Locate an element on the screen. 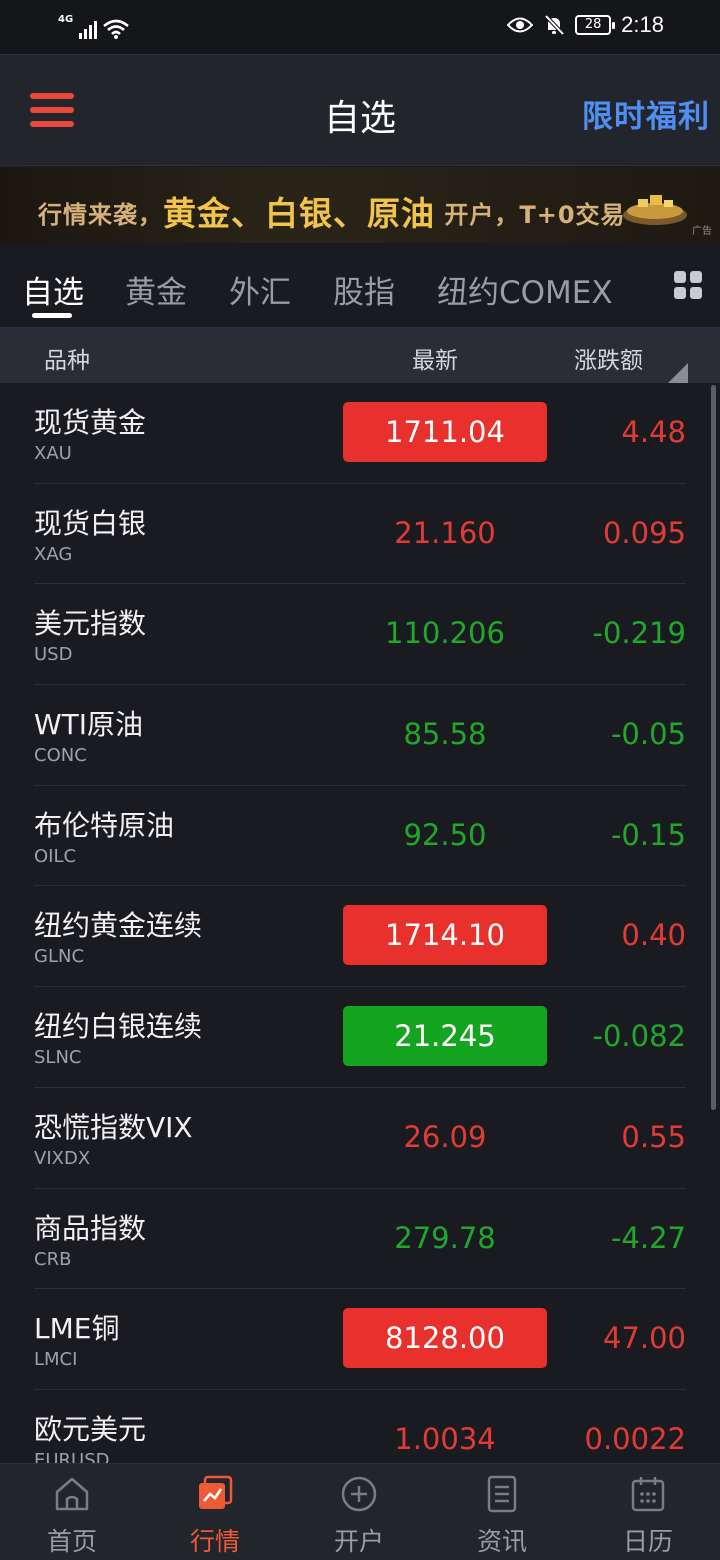 This screenshot has height=1560, width=720. system-indicators: 28 2:18 is located at coordinates (585, 25).